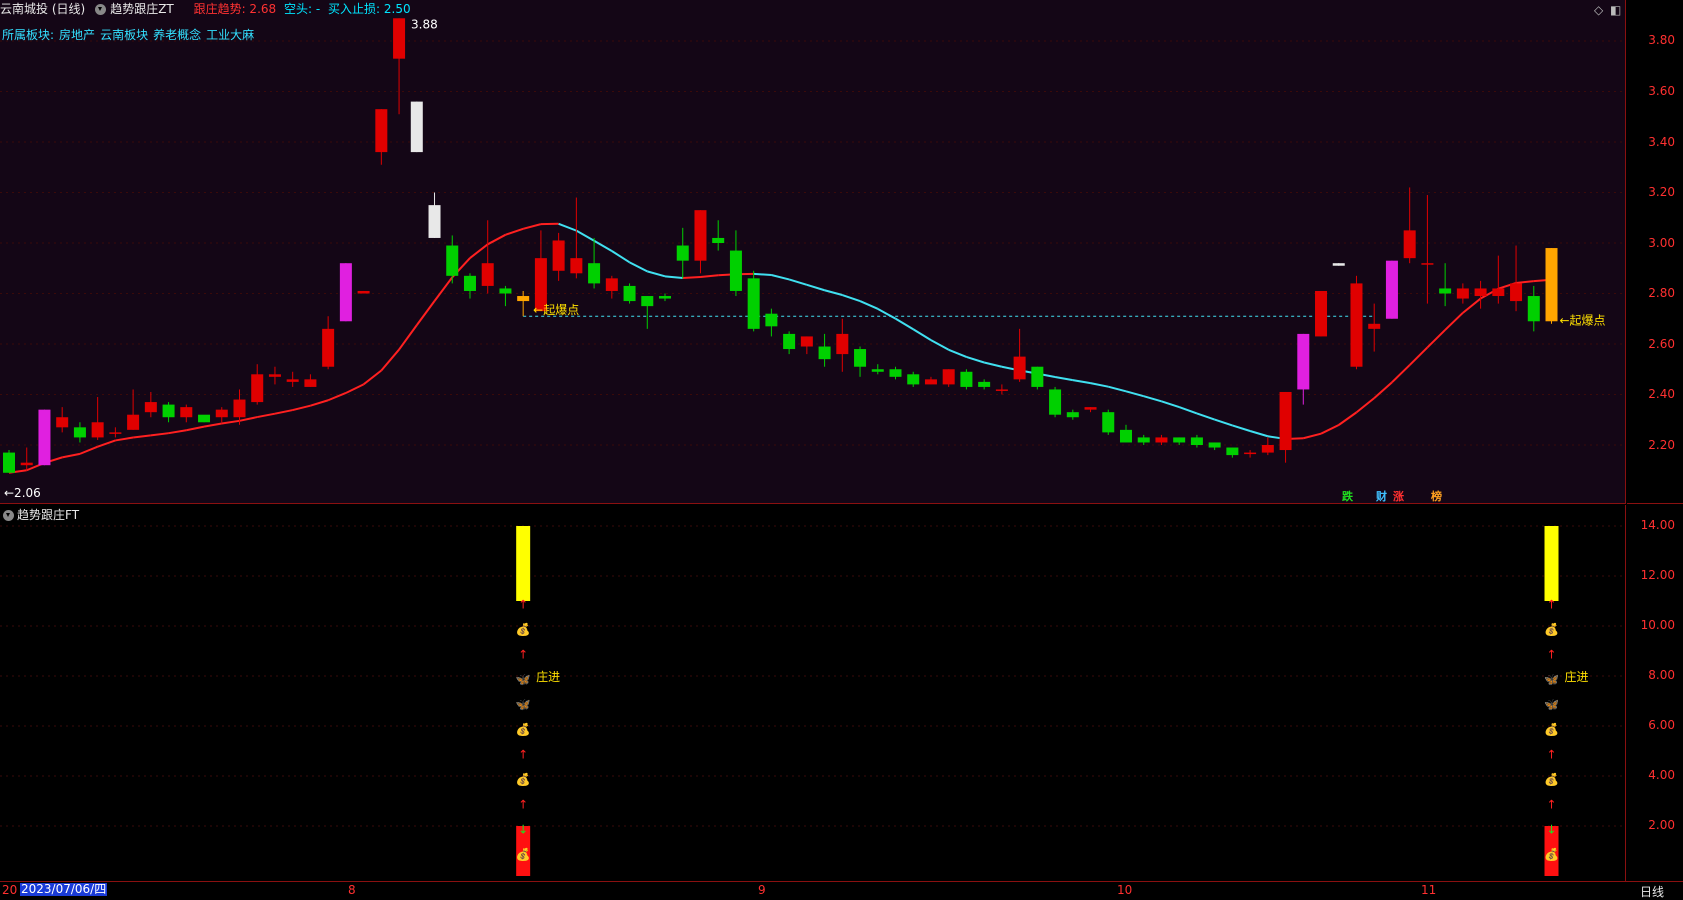 The height and width of the screenshot is (900, 1683). Describe the element at coordinates (1661, 344) in the screenshot. I see `price-tick: 2.60` at that location.